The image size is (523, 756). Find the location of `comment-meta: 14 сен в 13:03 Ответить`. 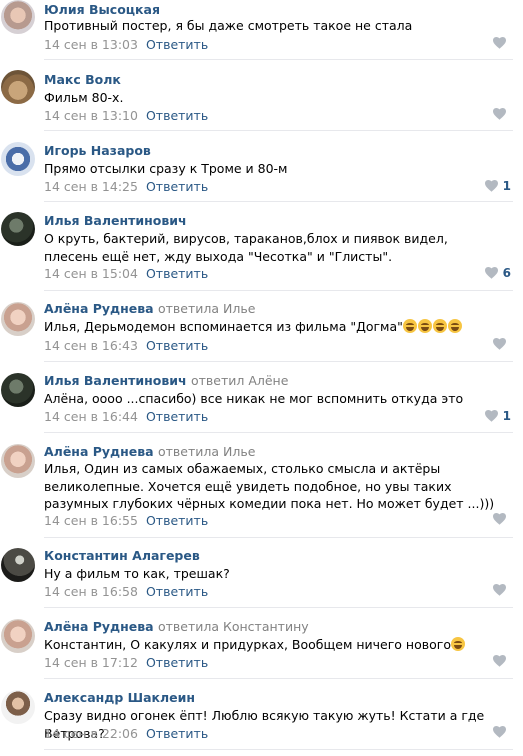

comment-meta: 14 сен в 13:03 Ответить is located at coordinates (126, 44).